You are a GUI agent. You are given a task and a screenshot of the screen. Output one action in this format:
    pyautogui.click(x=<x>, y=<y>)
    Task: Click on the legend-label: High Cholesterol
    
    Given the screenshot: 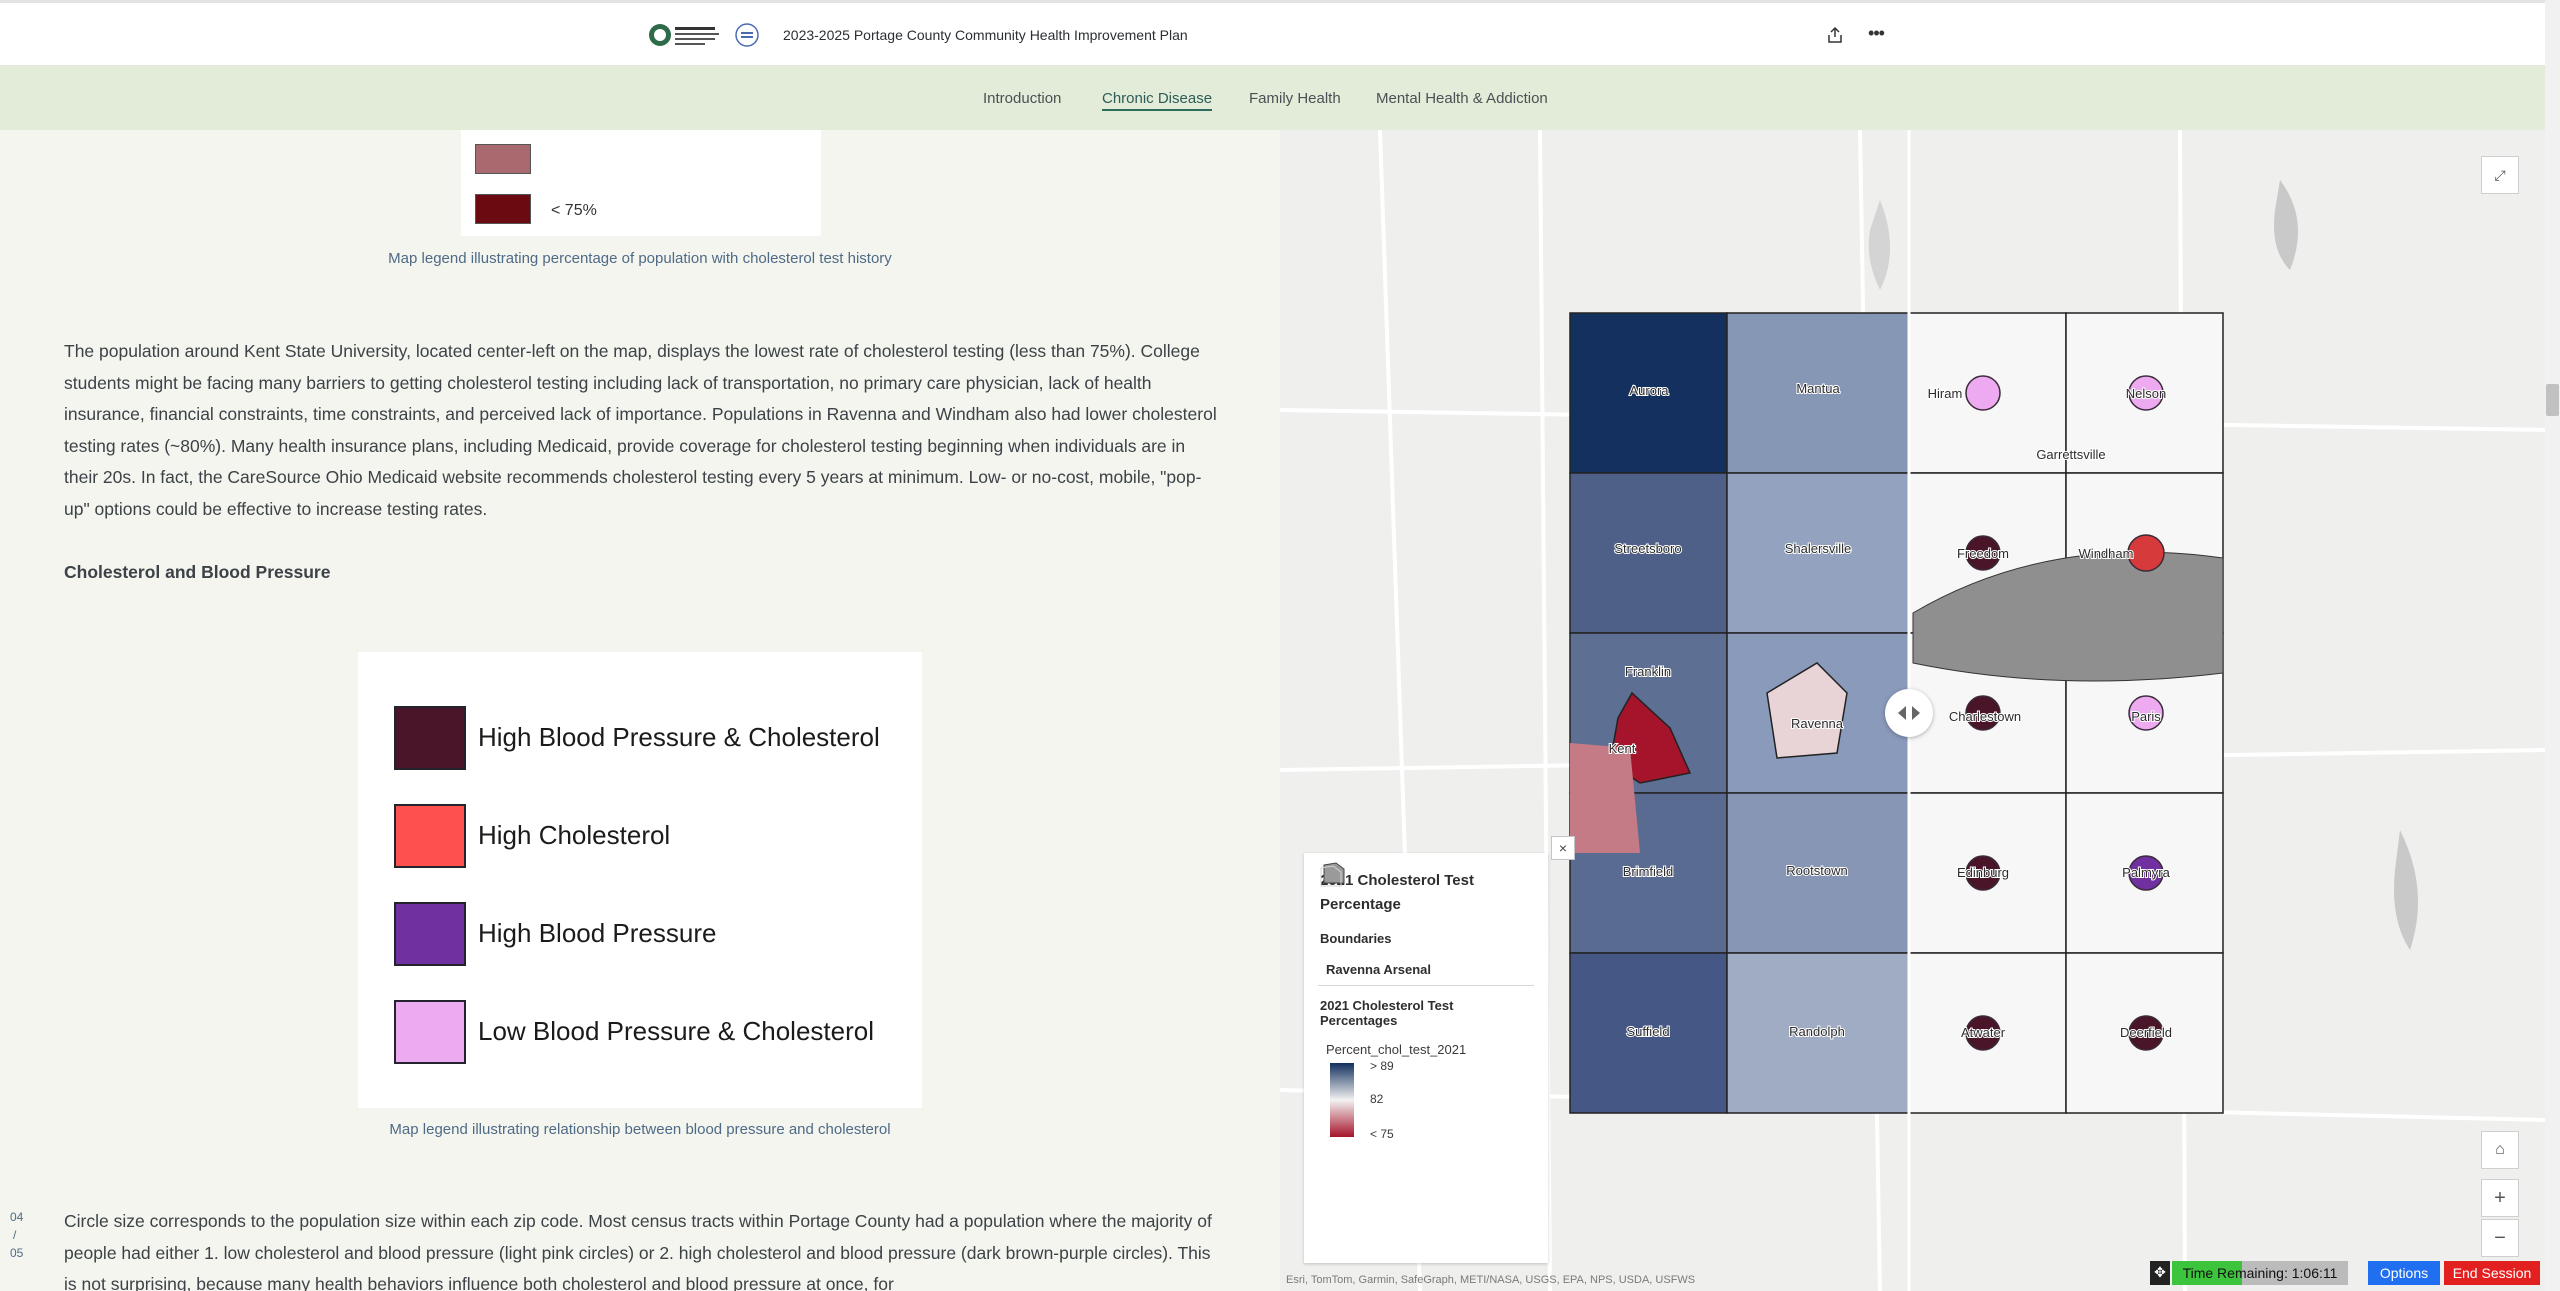 What is the action you would take?
    pyautogui.click(x=574, y=835)
    